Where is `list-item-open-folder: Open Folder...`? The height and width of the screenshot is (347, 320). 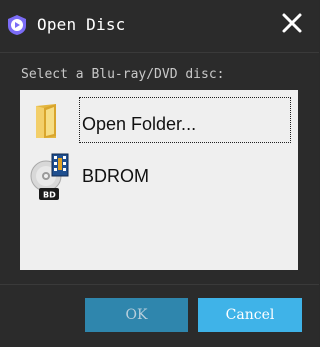
list-item-open-folder: Open Folder... is located at coordinates (159, 116).